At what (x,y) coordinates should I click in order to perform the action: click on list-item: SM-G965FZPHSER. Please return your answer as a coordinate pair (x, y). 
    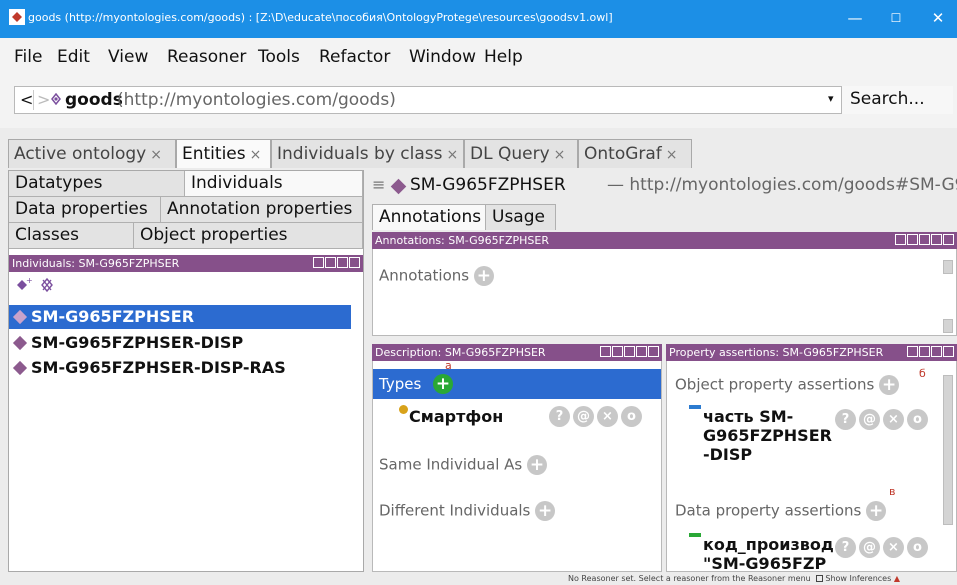
    Looking at the image, I should click on (180, 317).